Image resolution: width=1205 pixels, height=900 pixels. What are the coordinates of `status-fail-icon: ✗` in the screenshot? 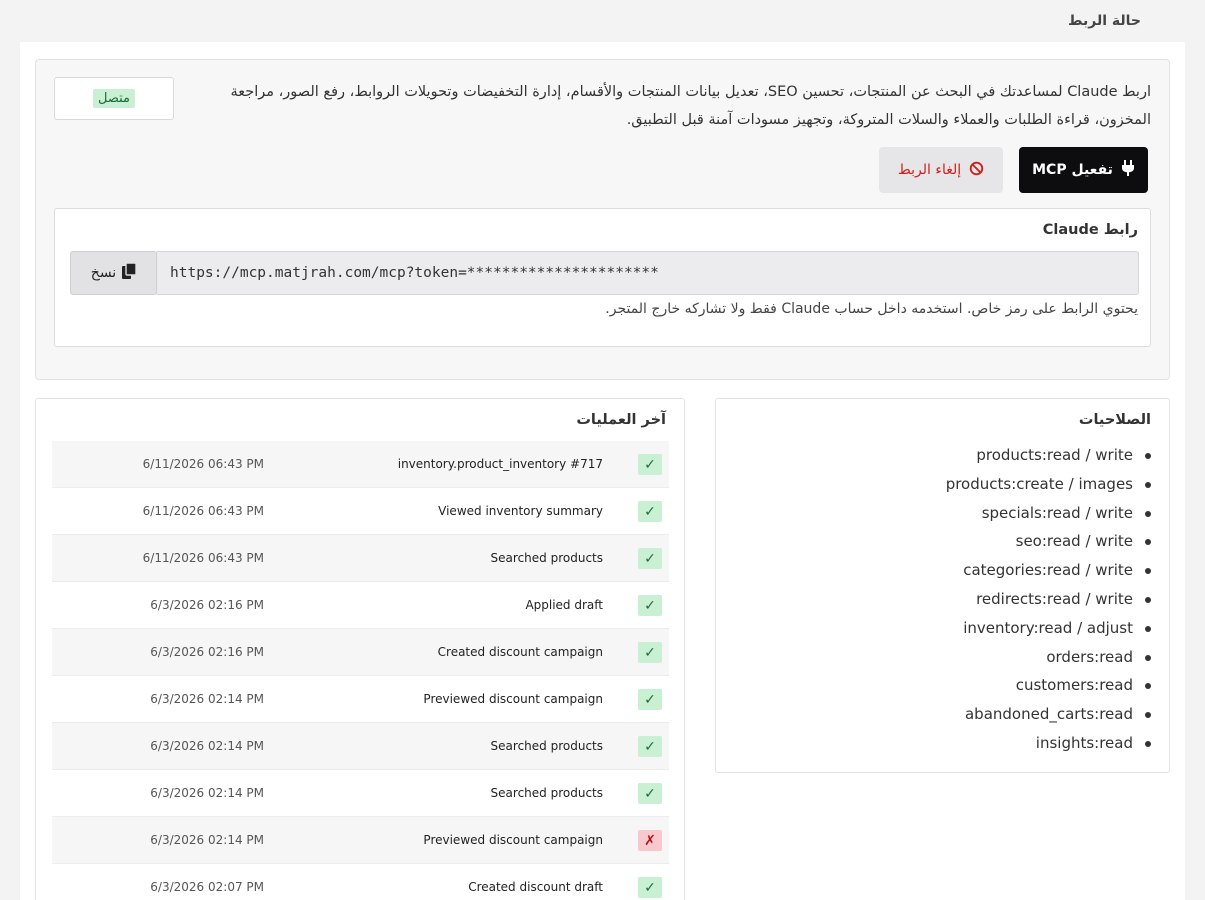 It's located at (650, 840).